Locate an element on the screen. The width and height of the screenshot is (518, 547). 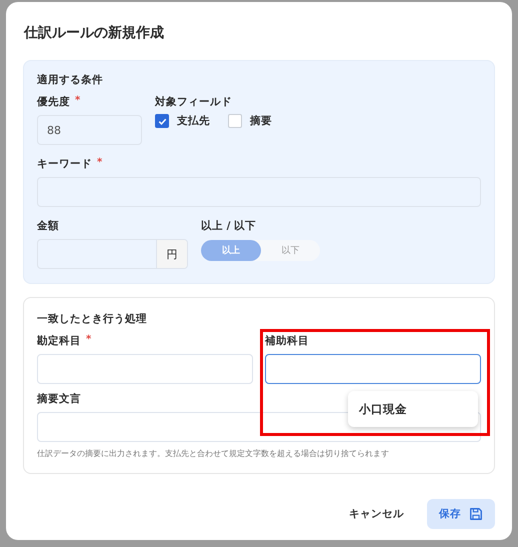
save-button: 保存 is located at coordinates (461, 514).